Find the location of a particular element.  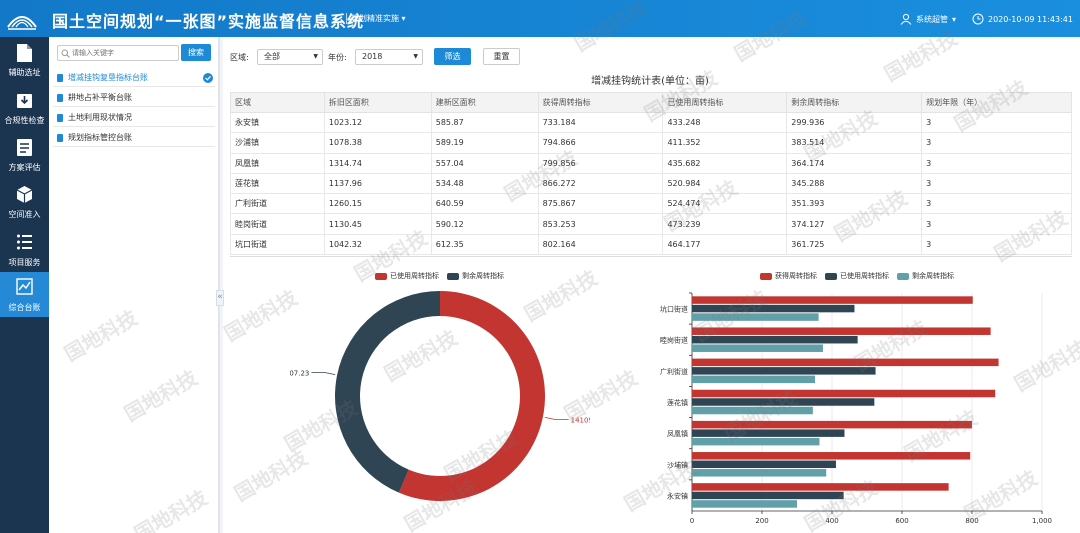

tree-item-land-use-status: 土地利用现状情况 is located at coordinates (134, 118).